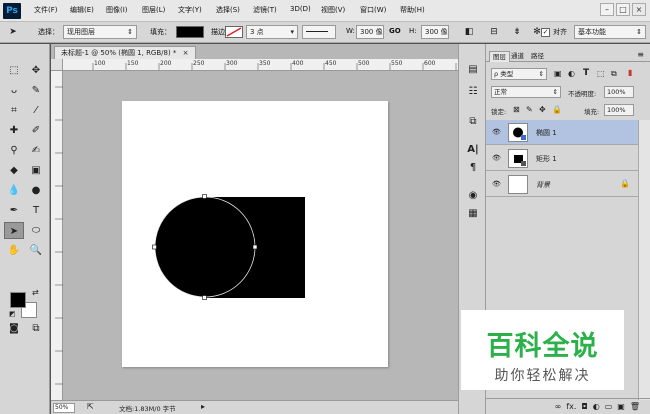 Image resolution: width=650 pixels, height=414 pixels. Describe the element at coordinates (272, 32) in the screenshot. I see `stroke-size-field: 3 点 ▾` at that location.